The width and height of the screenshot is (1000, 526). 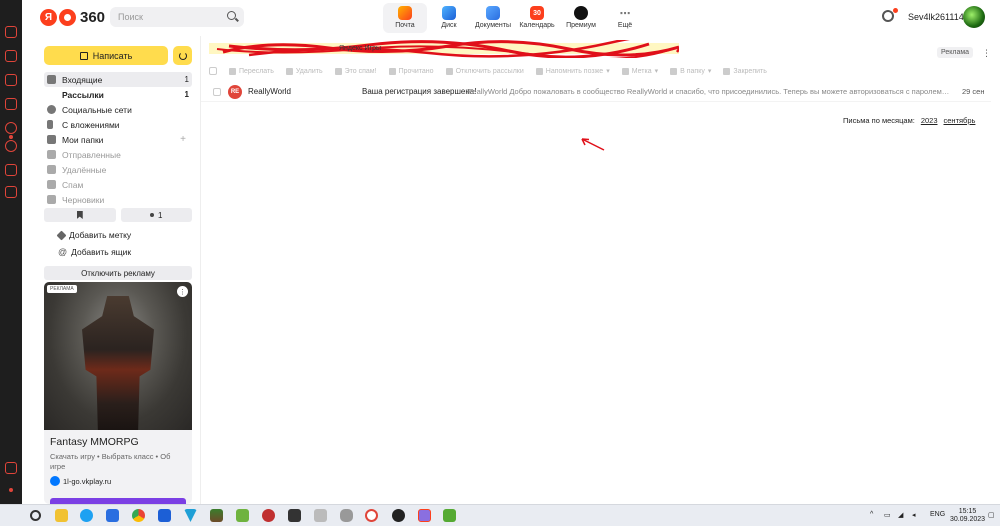 I want to click on mark-read-button: Прочитано, so click(x=411, y=71).